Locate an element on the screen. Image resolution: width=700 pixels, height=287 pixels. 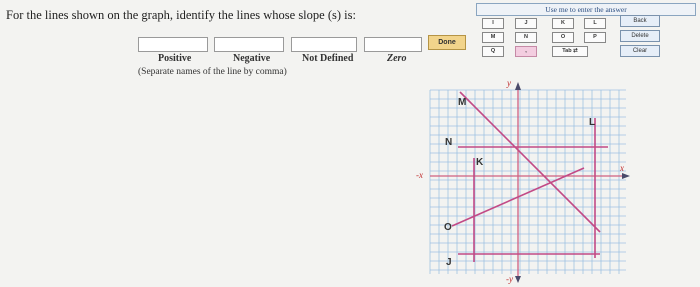
line-label-j: J is located at coordinates (449, 262).